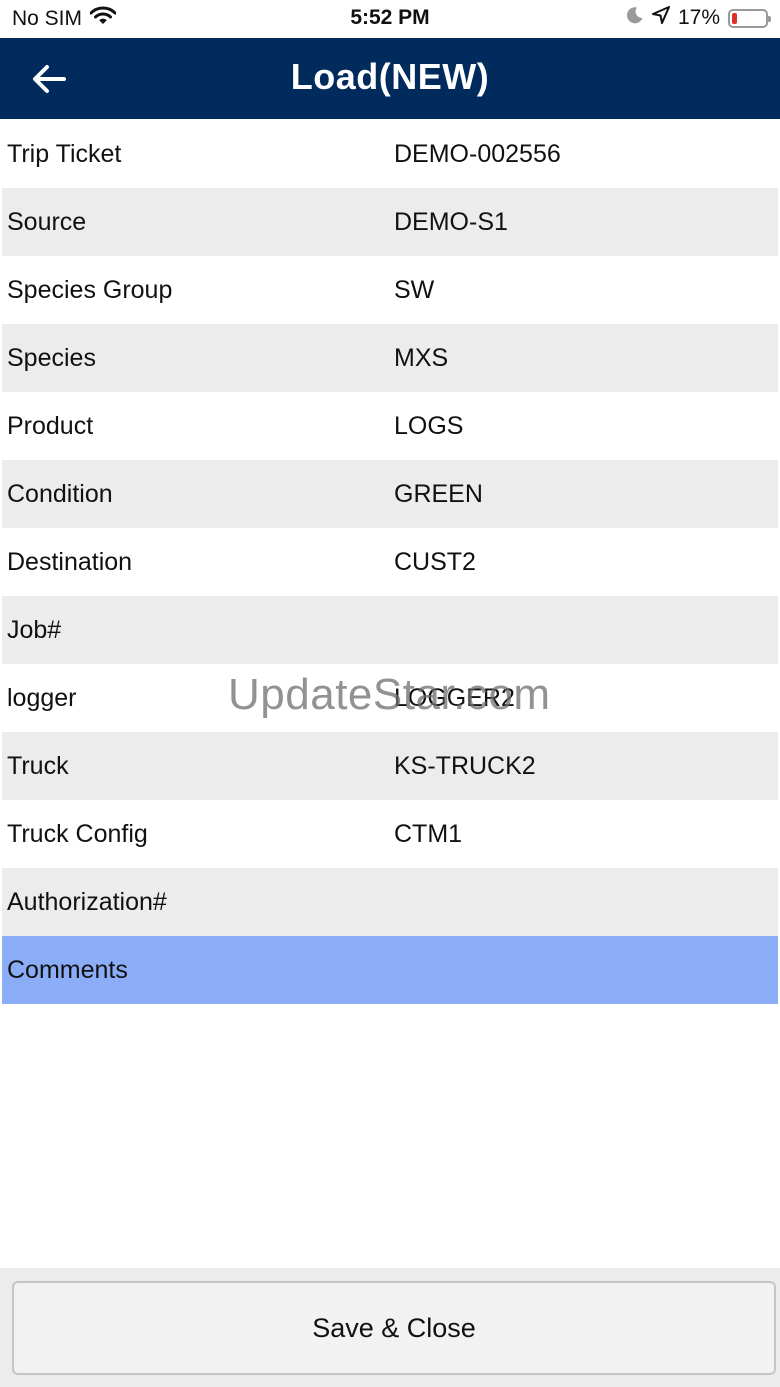  I want to click on location-arrow-icon, so click(660, 18).